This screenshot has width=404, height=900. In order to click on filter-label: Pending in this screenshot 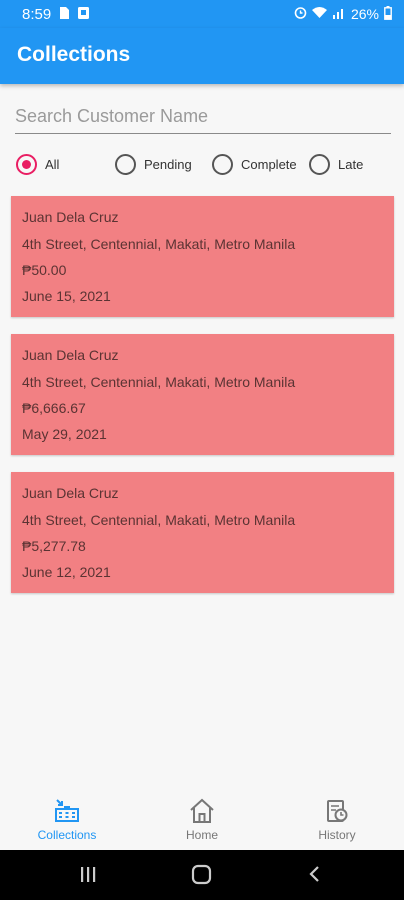, I will do `click(168, 164)`.